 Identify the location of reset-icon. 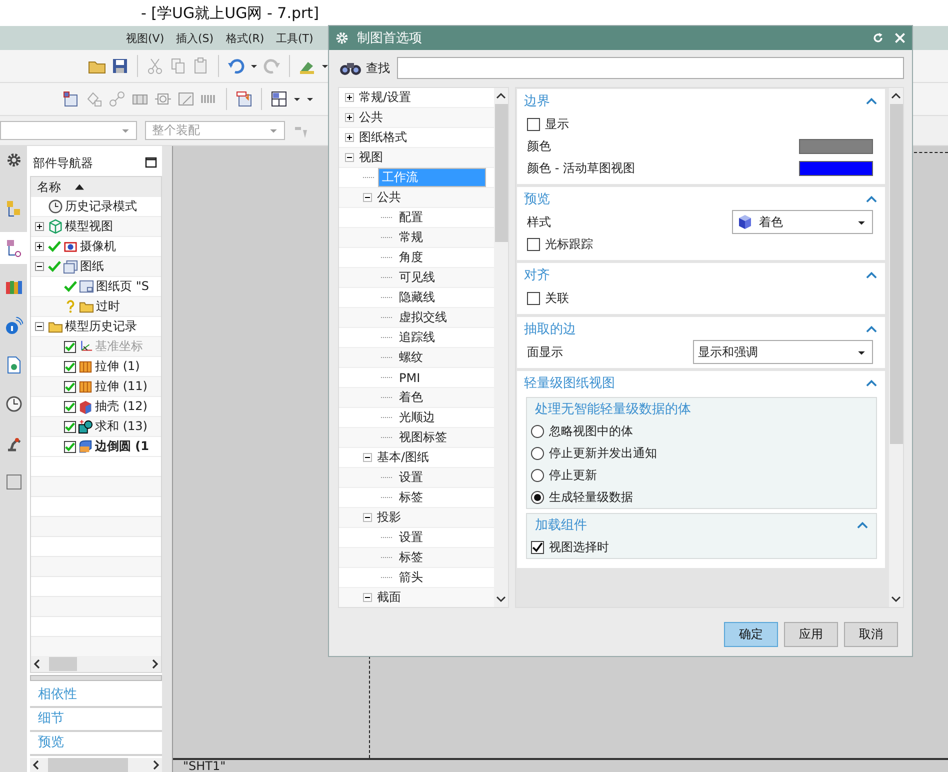
(878, 38).